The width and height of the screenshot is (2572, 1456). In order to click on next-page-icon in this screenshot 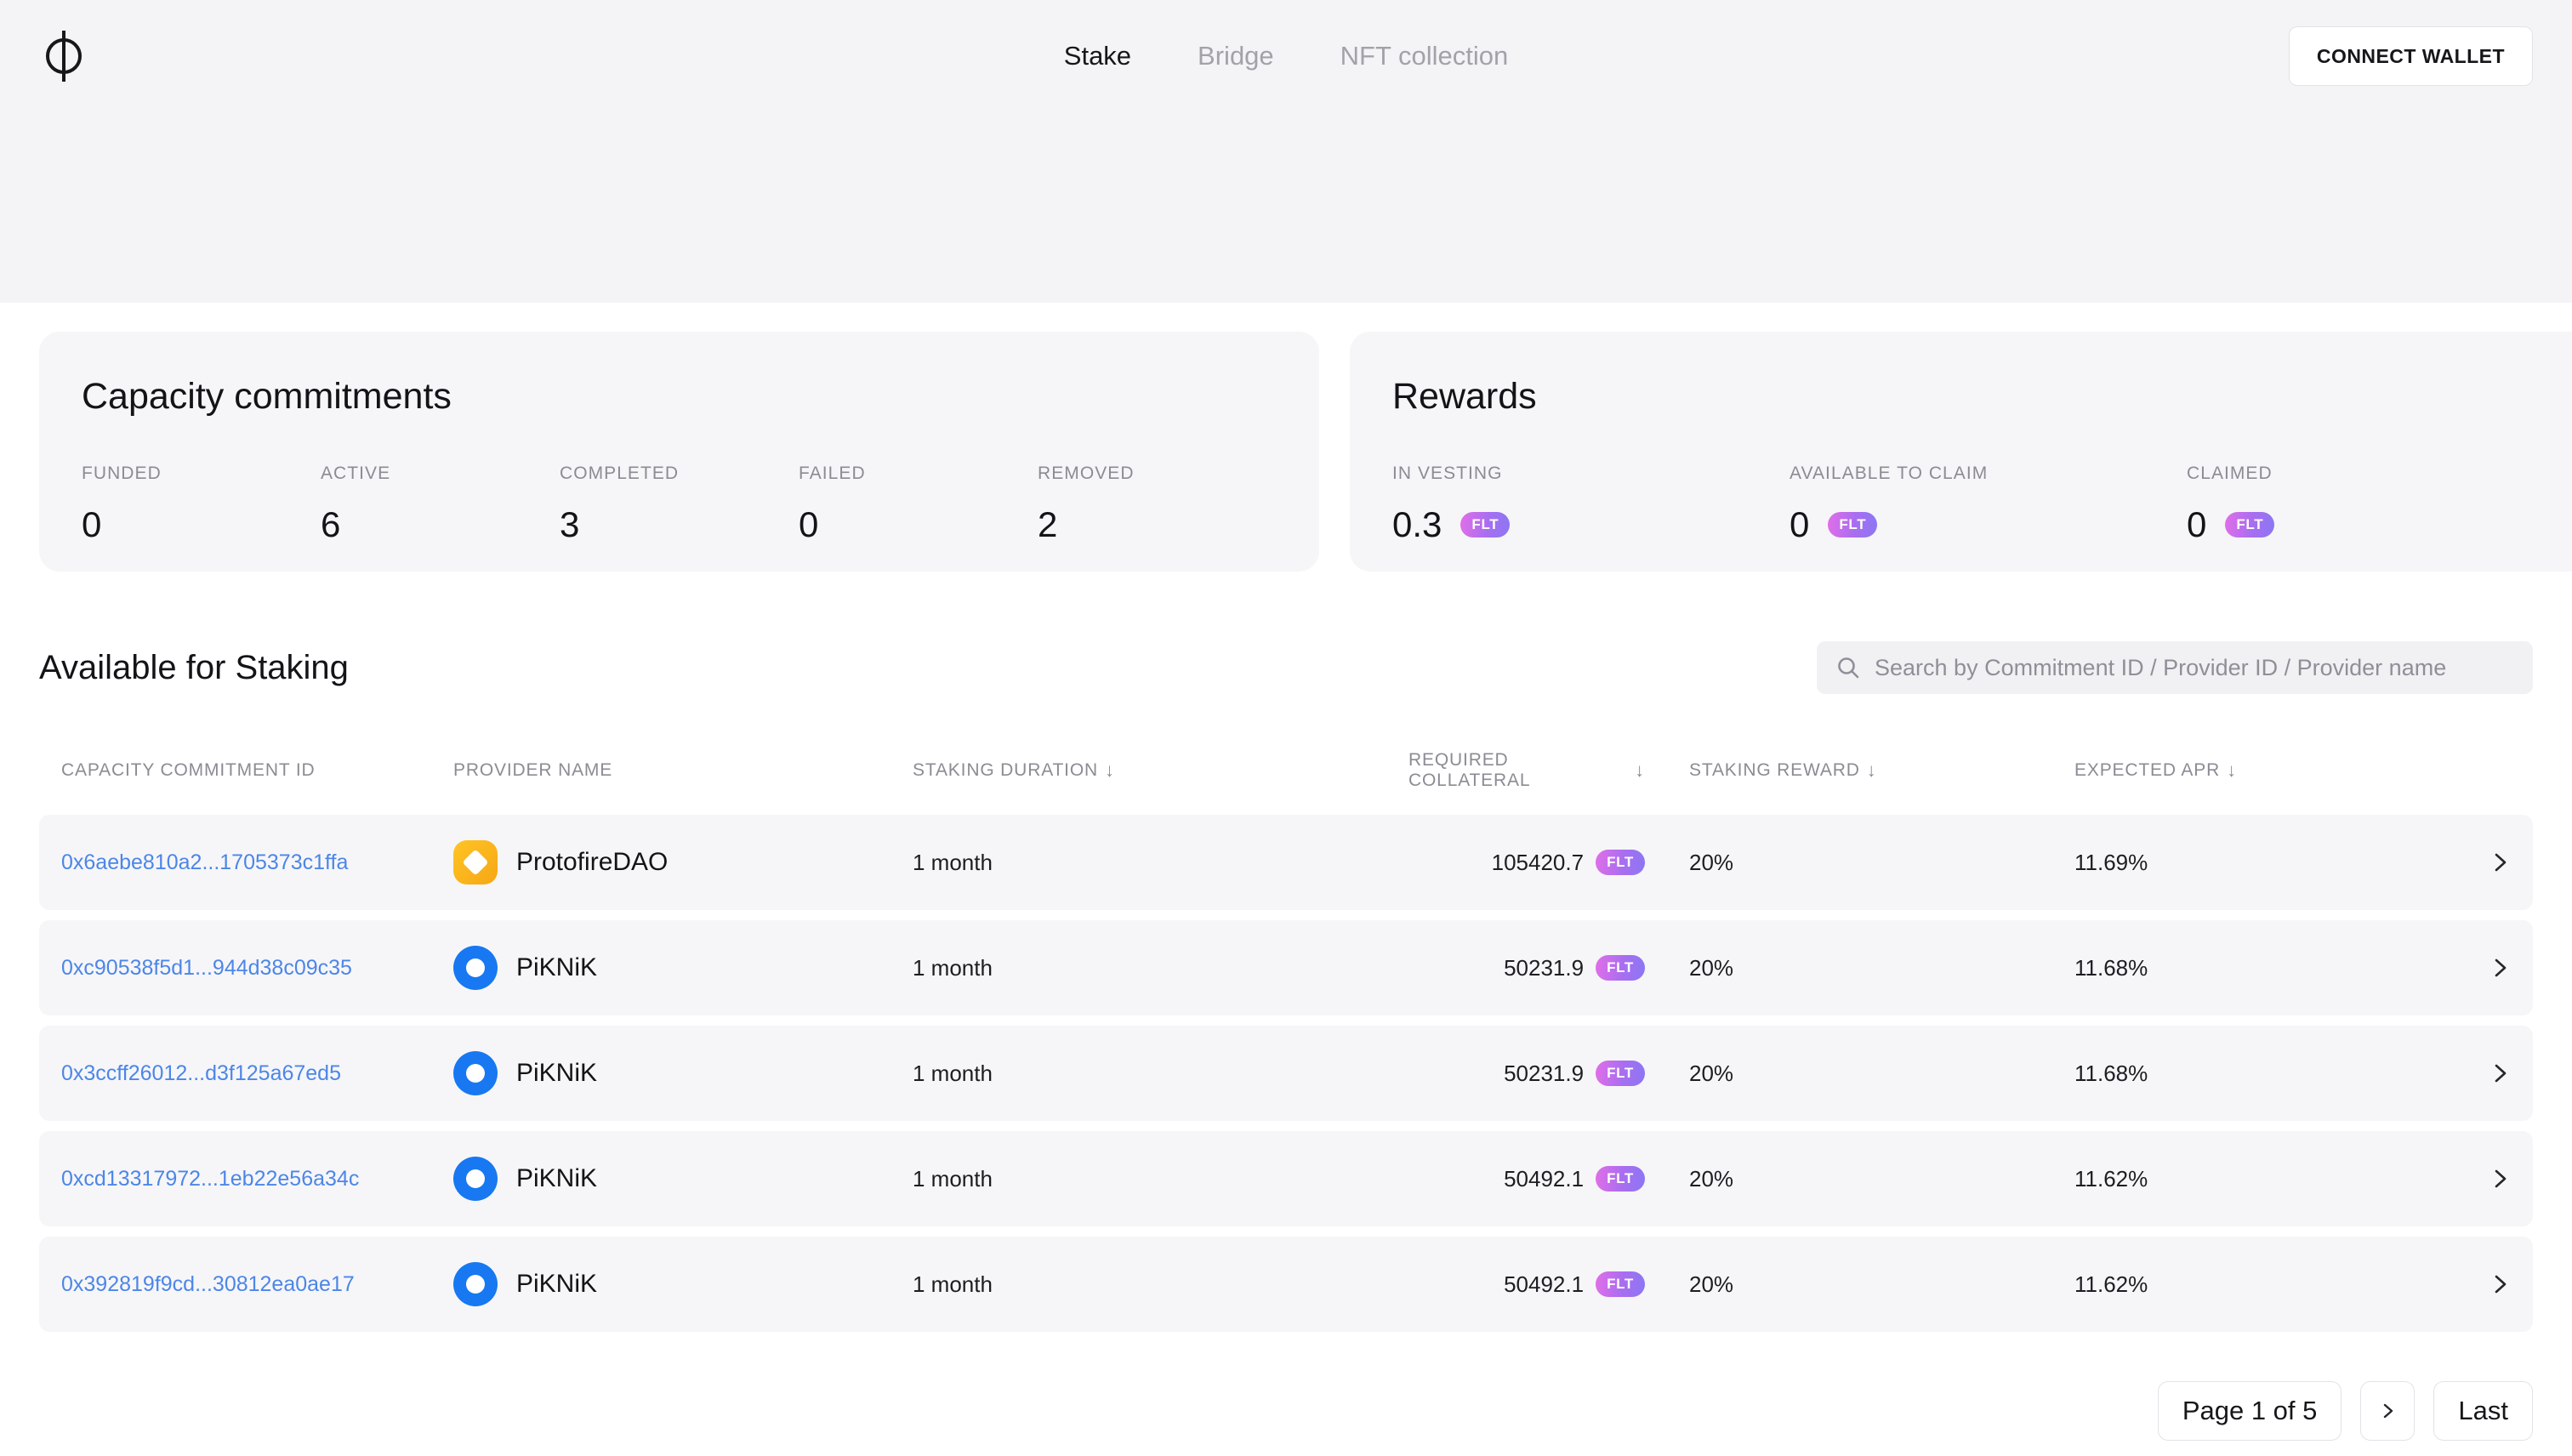, I will do `click(2389, 1411)`.